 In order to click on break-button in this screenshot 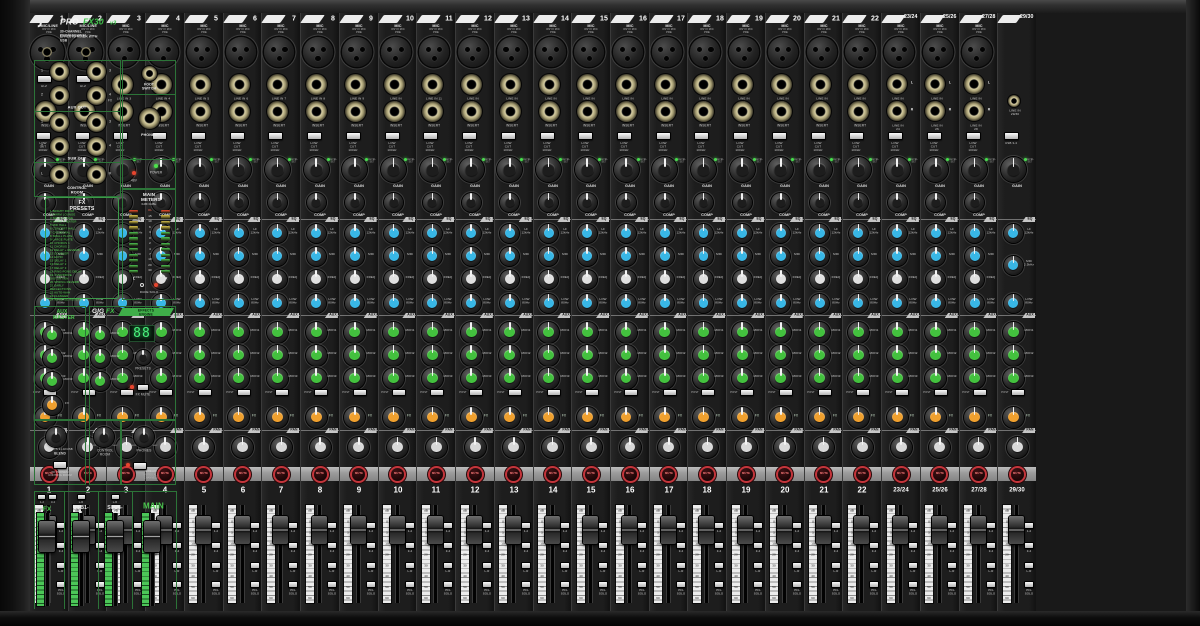, I will do `click(140, 465)`.